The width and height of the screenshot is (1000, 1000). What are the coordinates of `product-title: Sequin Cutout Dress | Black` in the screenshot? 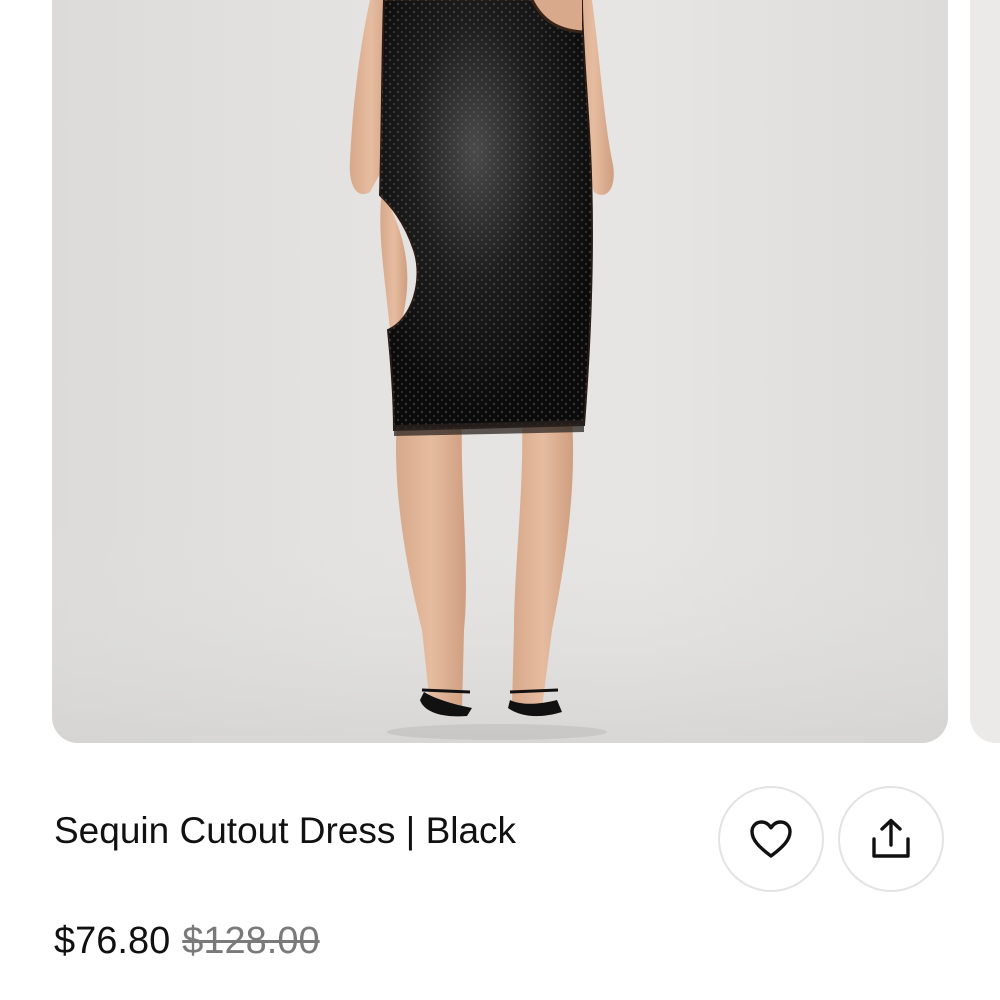 It's located at (285, 830).